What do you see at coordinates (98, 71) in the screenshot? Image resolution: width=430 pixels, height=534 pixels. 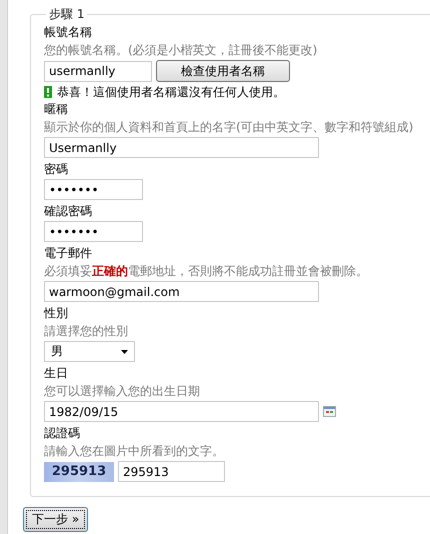 I see `input-field: usermanlly` at bounding box center [98, 71].